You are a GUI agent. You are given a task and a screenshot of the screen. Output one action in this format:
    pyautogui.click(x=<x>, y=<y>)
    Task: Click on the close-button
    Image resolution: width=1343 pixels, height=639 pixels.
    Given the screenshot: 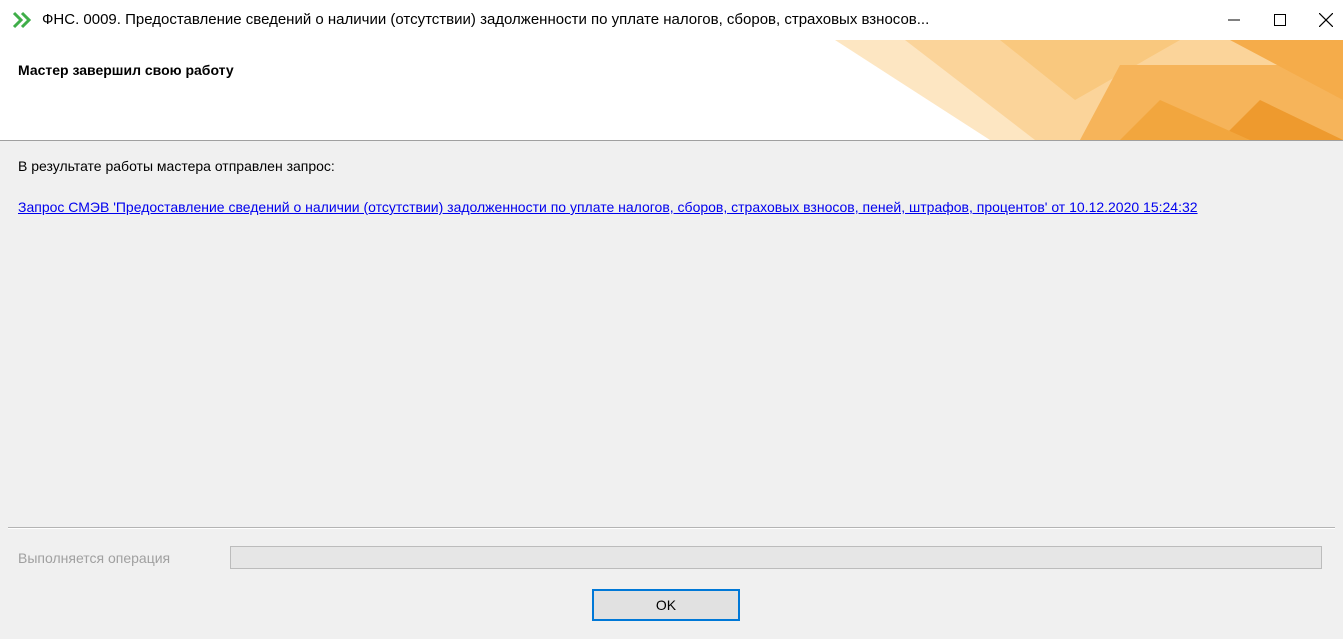 What is the action you would take?
    pyautogui.click(x=1323, y=20)
    